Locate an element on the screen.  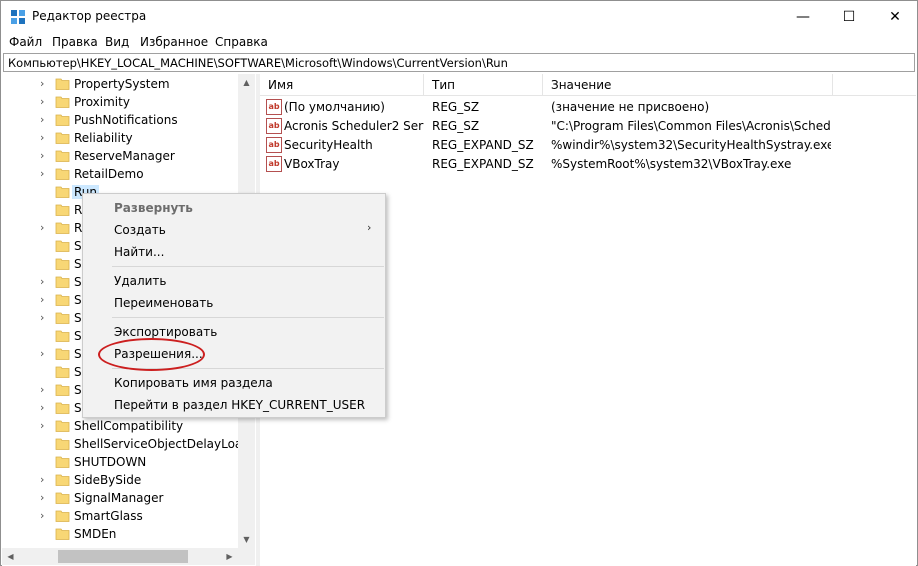
tree-horizontal-scrollbar: ◀ ▶ is located at coordinates (120, 556).